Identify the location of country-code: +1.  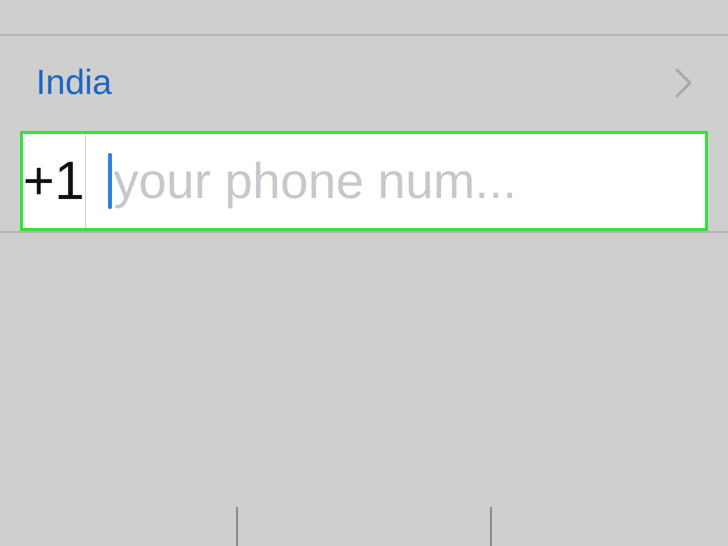
(54, 181).